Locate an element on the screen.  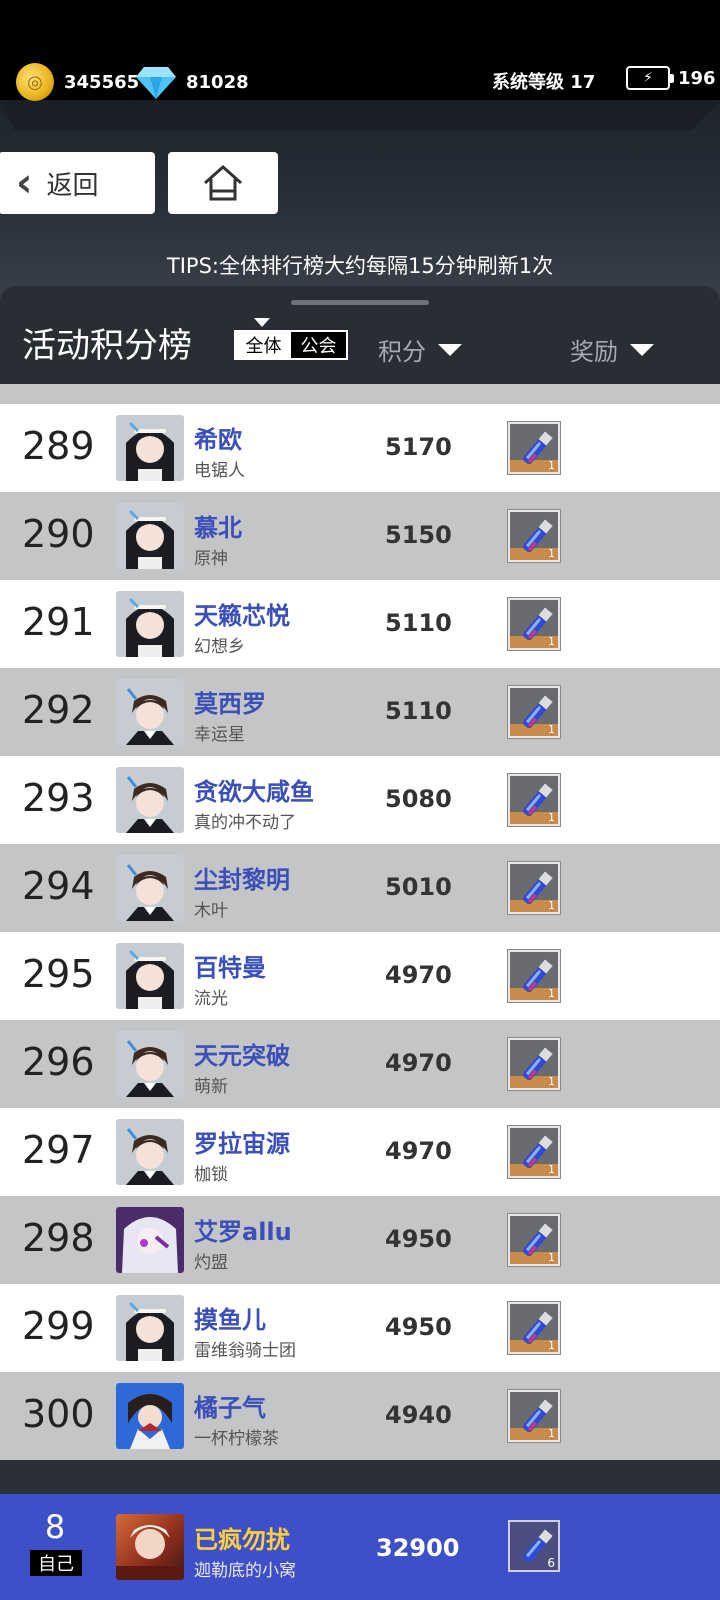
scope-guild-option: 公会 is located at coordinates (318, 345).